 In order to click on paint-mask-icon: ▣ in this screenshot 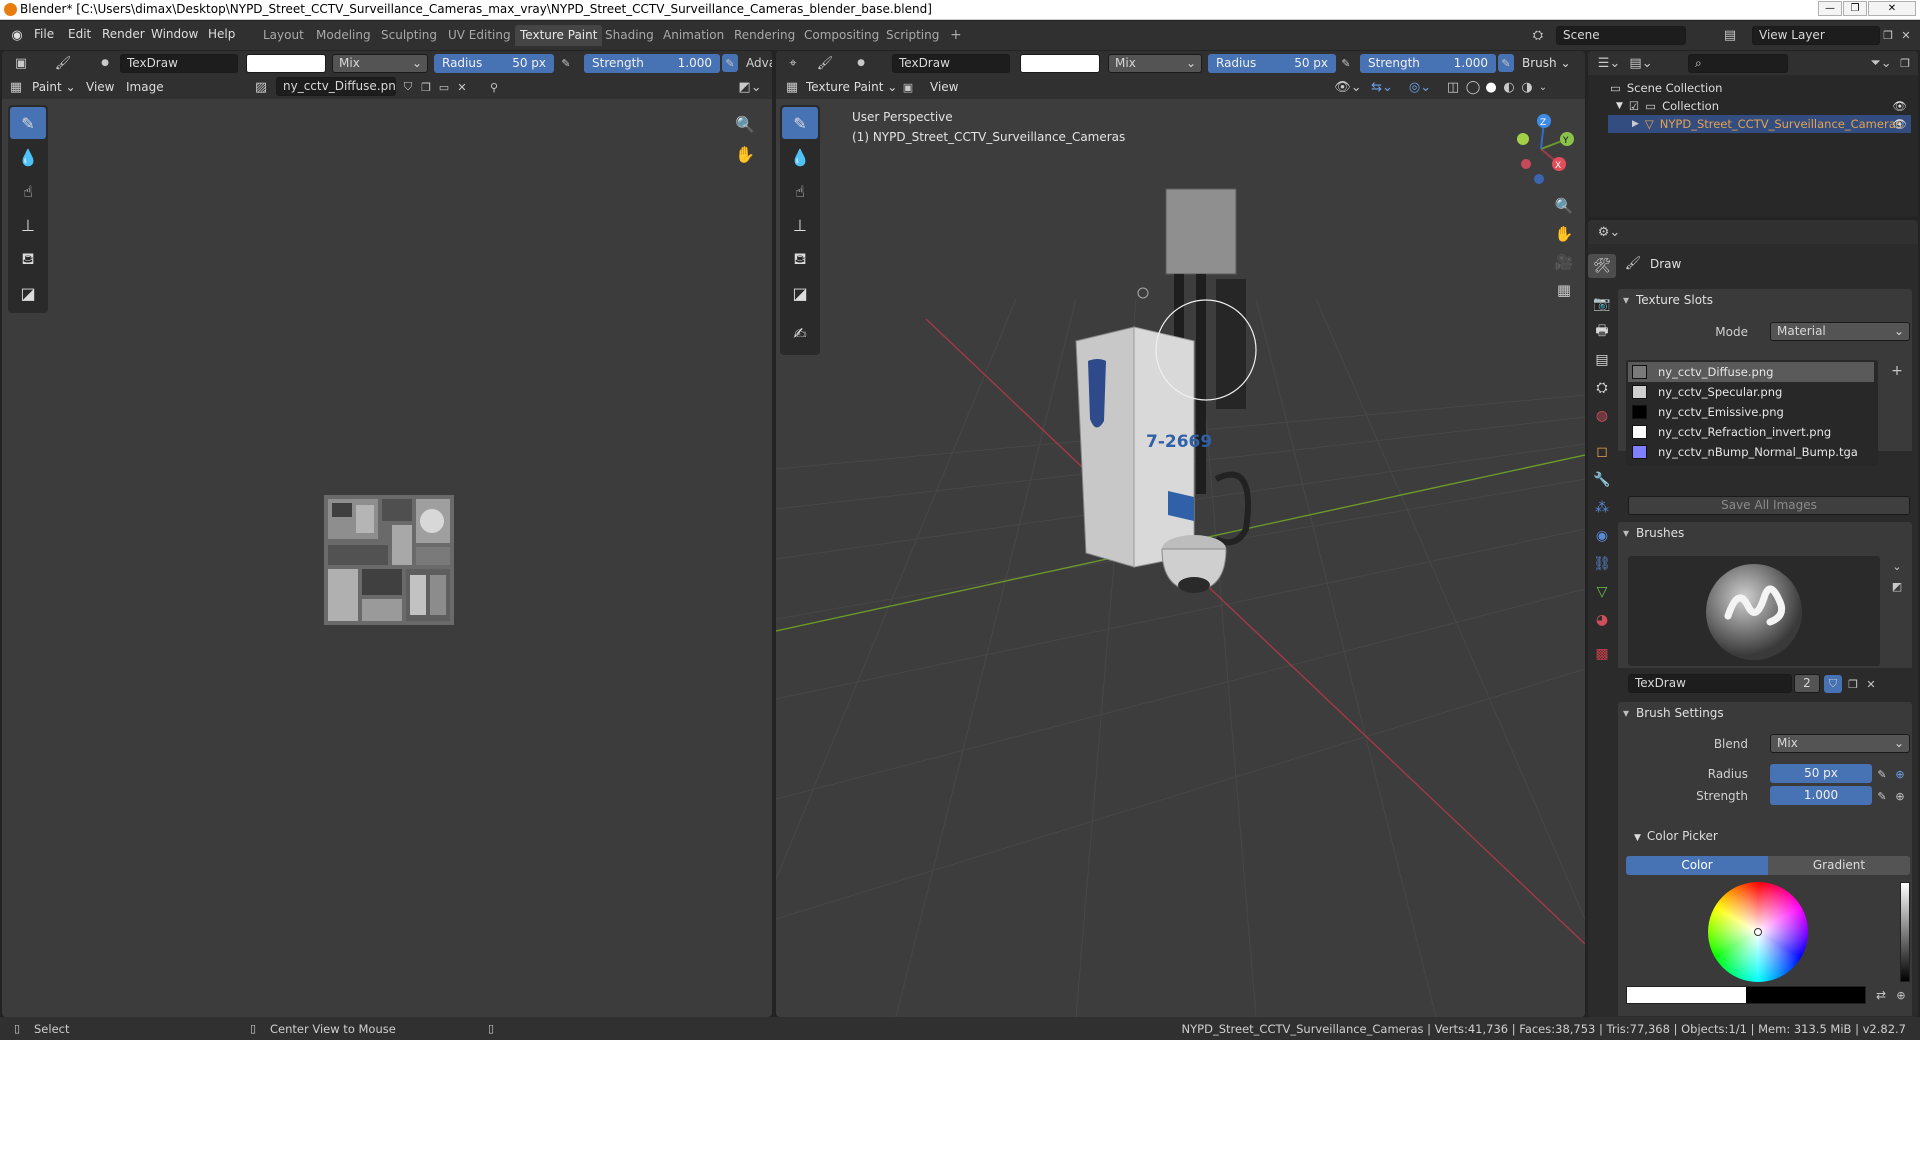, I will do `click(908, 87)`.